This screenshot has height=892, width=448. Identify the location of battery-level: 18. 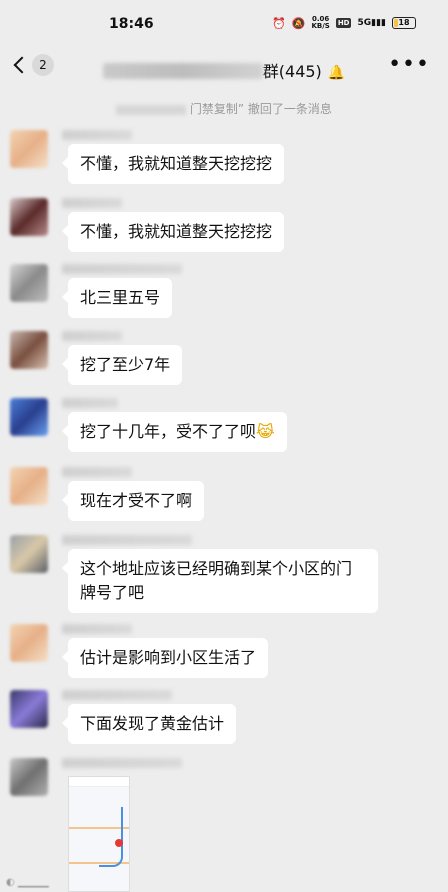
(404, 22).